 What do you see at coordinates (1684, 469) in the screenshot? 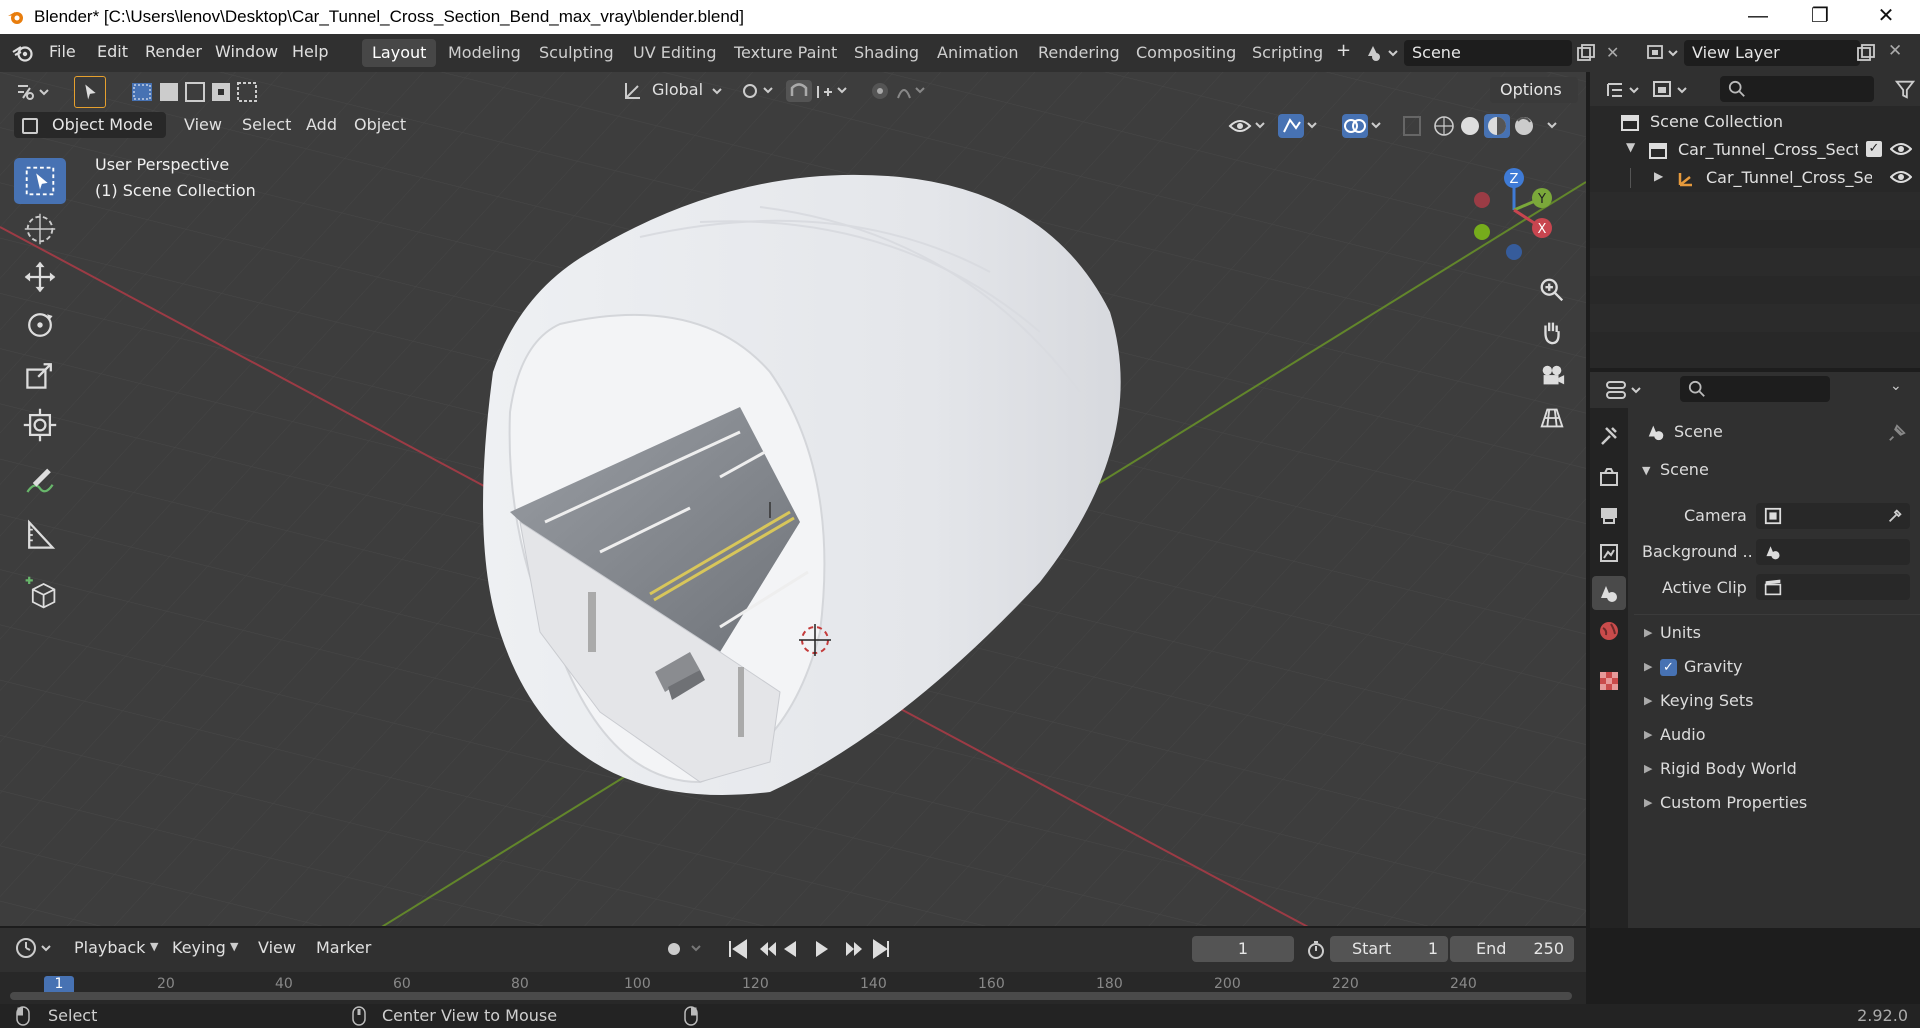
I see `scene-panel-header: Scene` at bounding box center [1684, 469].